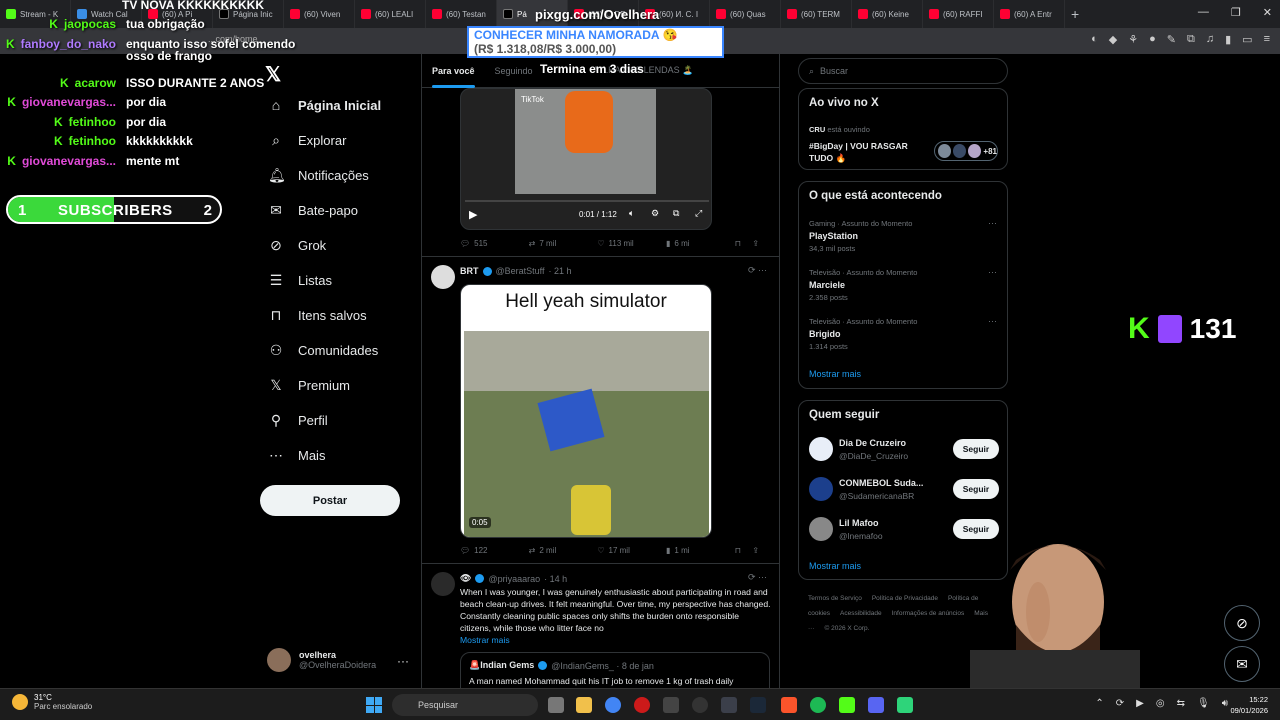 This screenshot has height=720, width=1280. What do you see at coordinates (1140, 703) in the screenshot?
I see `tray-icon: ▶` at bounding box center [1140, 703].